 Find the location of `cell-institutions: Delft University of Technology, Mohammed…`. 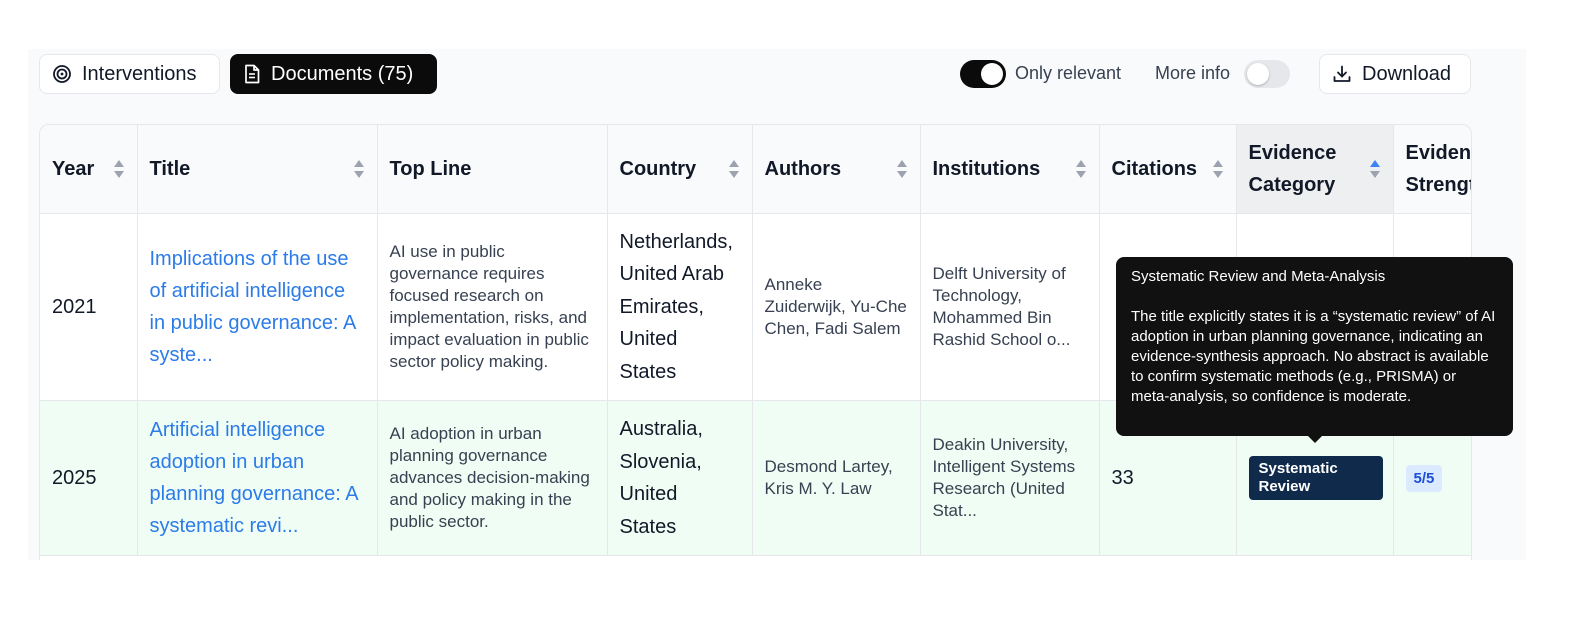

cell-institutions: Delft University of Technology, Mohammed… is located at coordinates (1010, 307).